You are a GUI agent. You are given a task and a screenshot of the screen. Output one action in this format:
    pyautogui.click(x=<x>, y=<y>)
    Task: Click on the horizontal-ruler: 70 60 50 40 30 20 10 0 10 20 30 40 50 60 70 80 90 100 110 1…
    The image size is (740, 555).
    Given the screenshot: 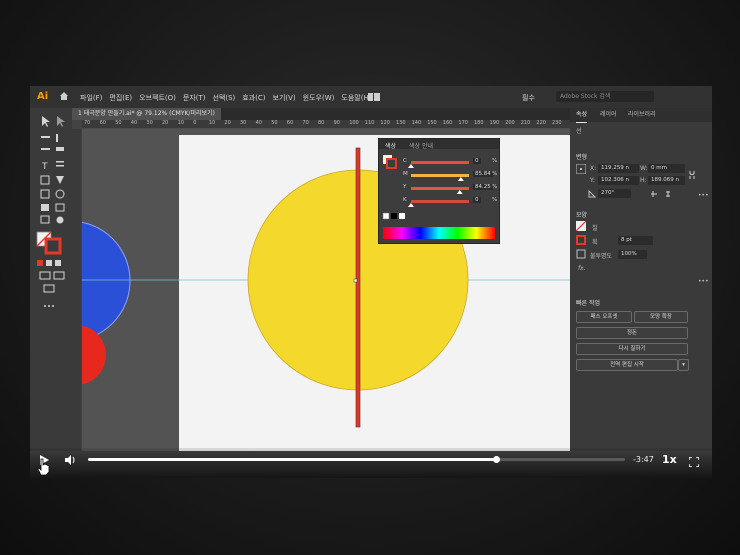 What is the action you would take?
    pyautogui.click(x=326, y=124)
    